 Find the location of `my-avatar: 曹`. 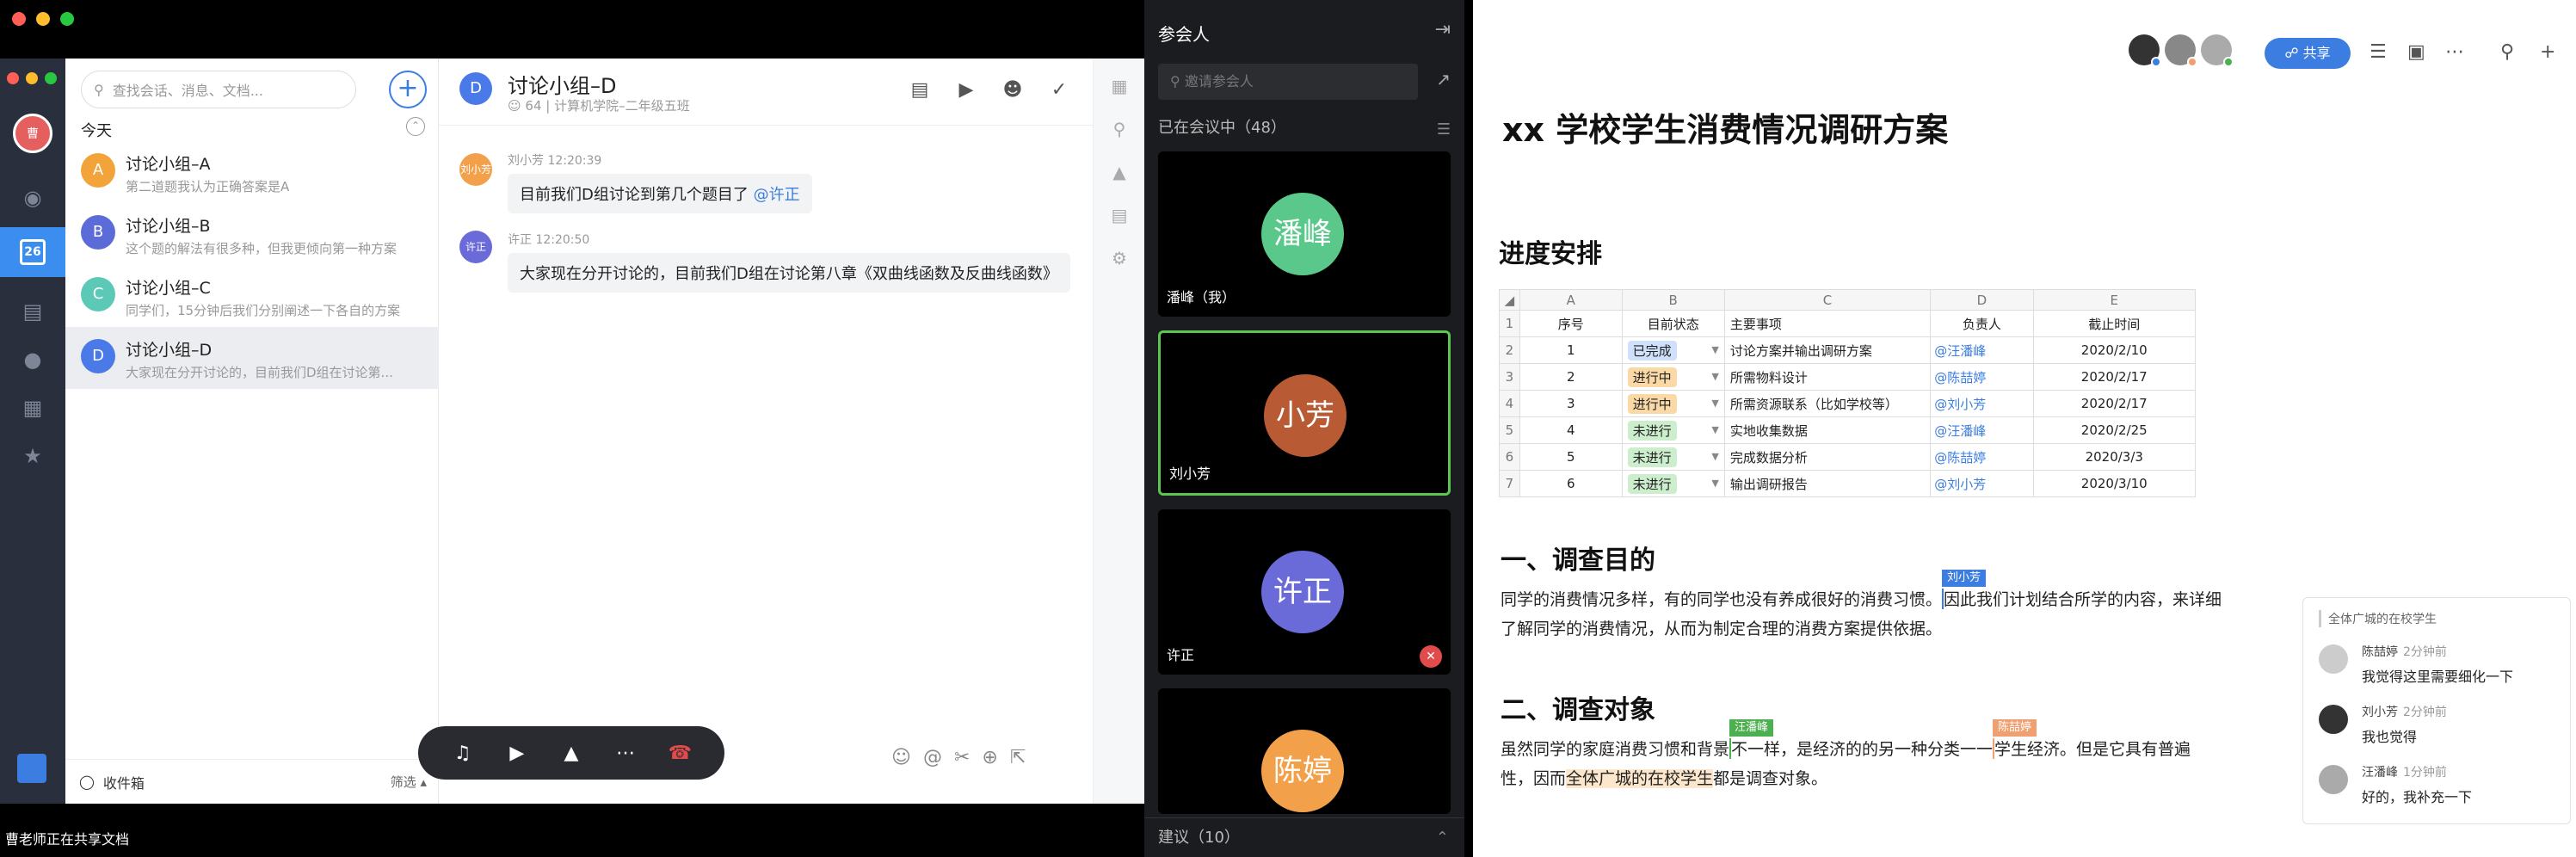

my-avatar: 曹 is located at coordinates (32, 134).